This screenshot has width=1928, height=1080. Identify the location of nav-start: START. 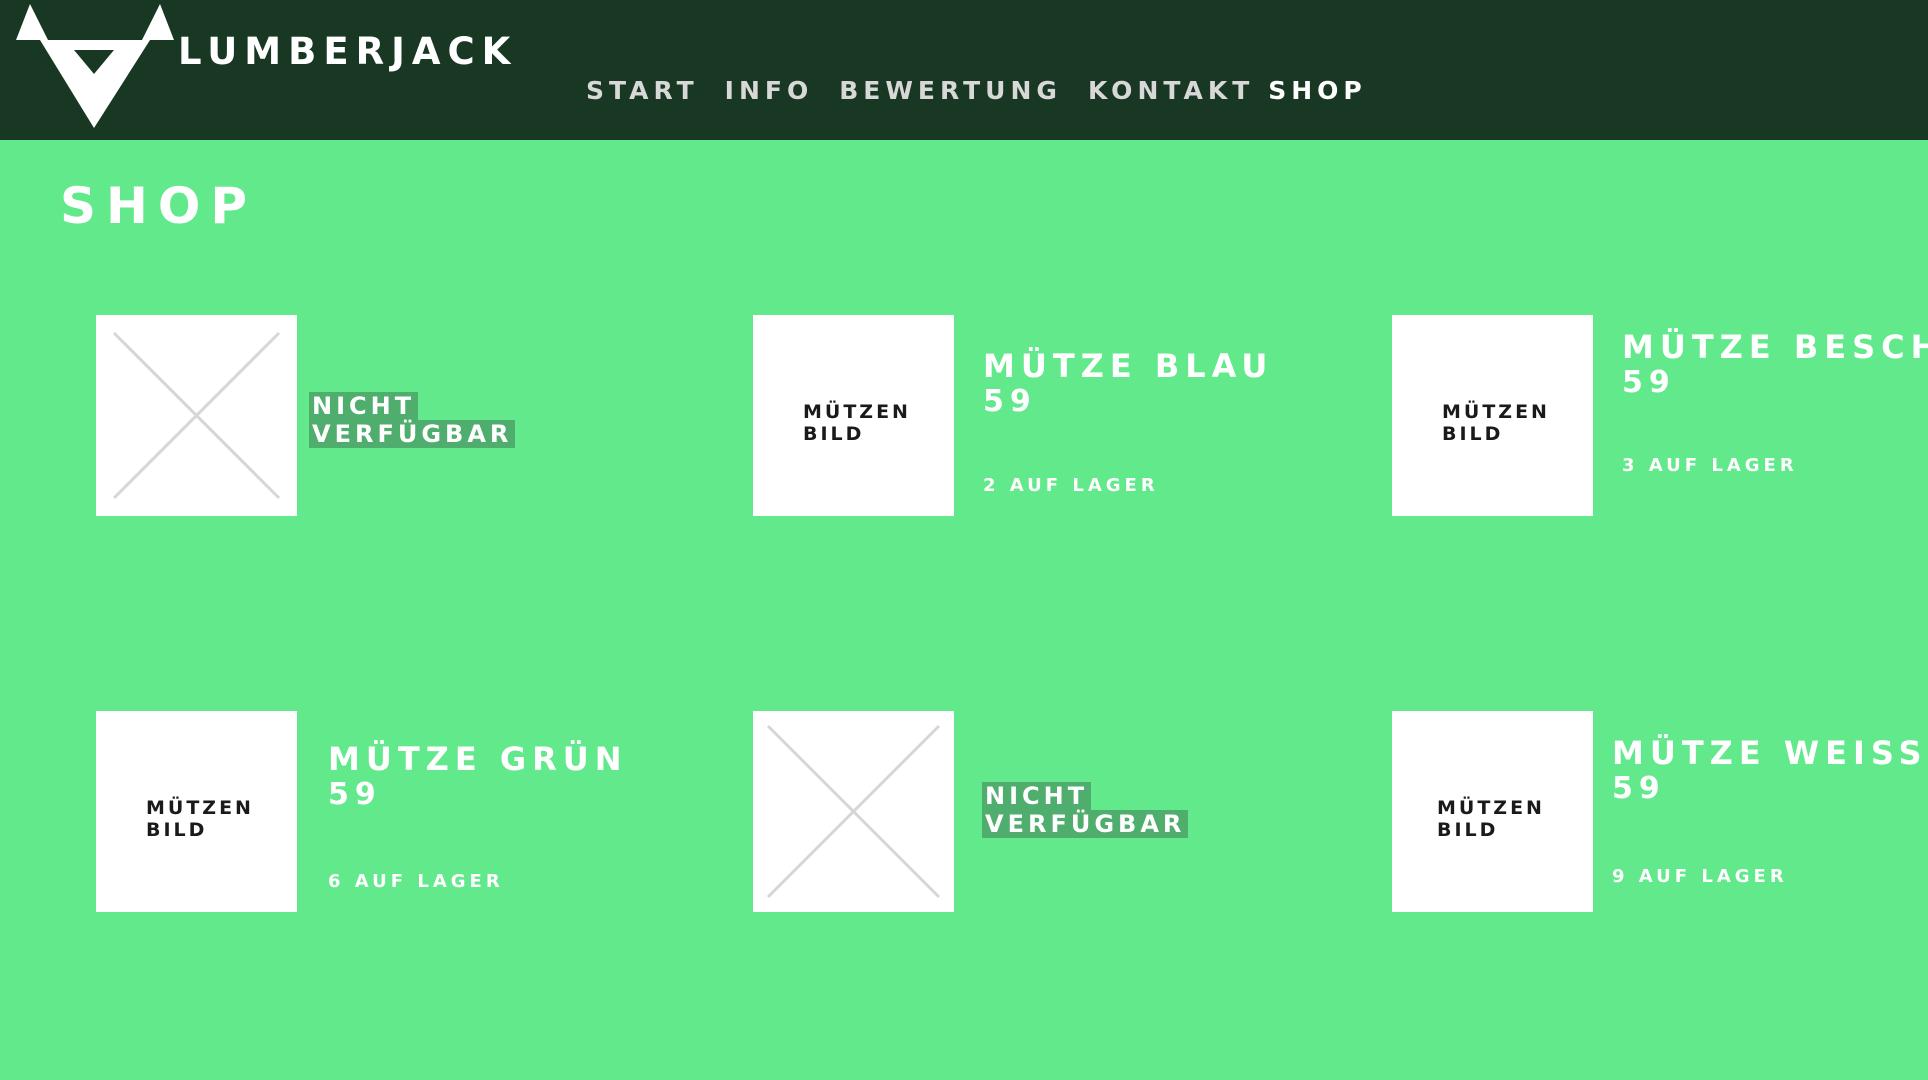
(642, 91).